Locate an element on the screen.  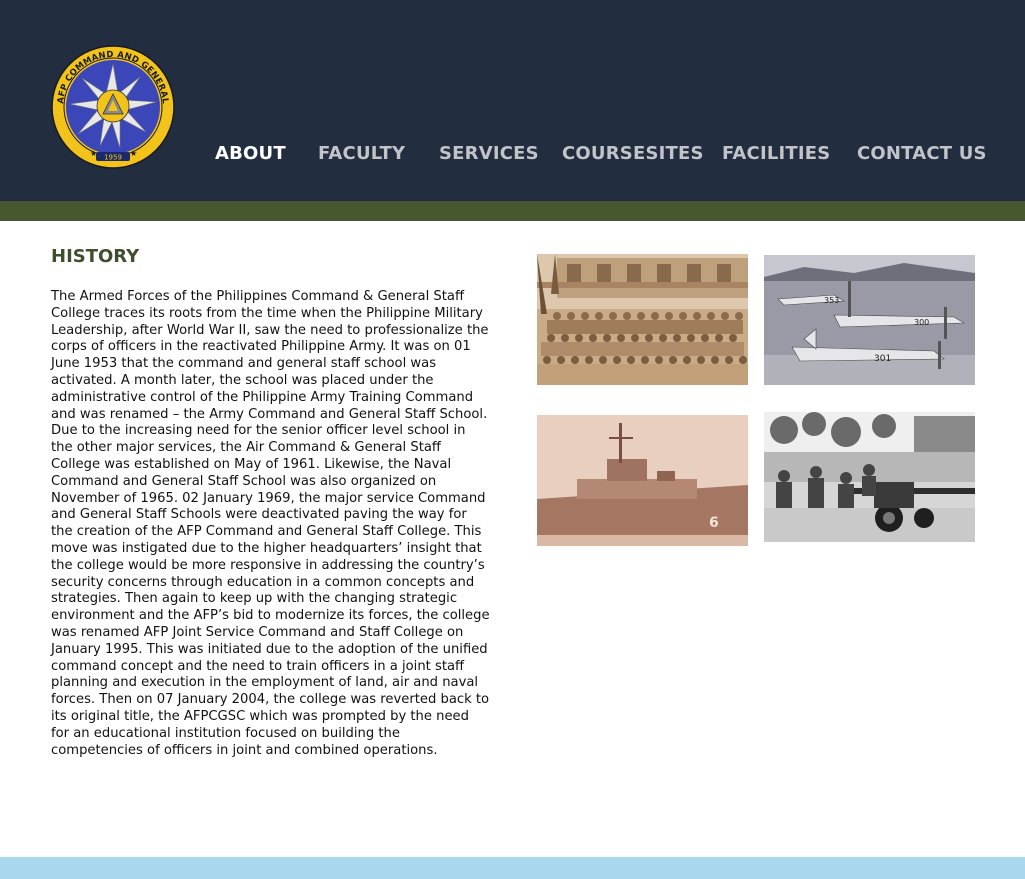
photo-officers-group is located at coordinates (642, 319).